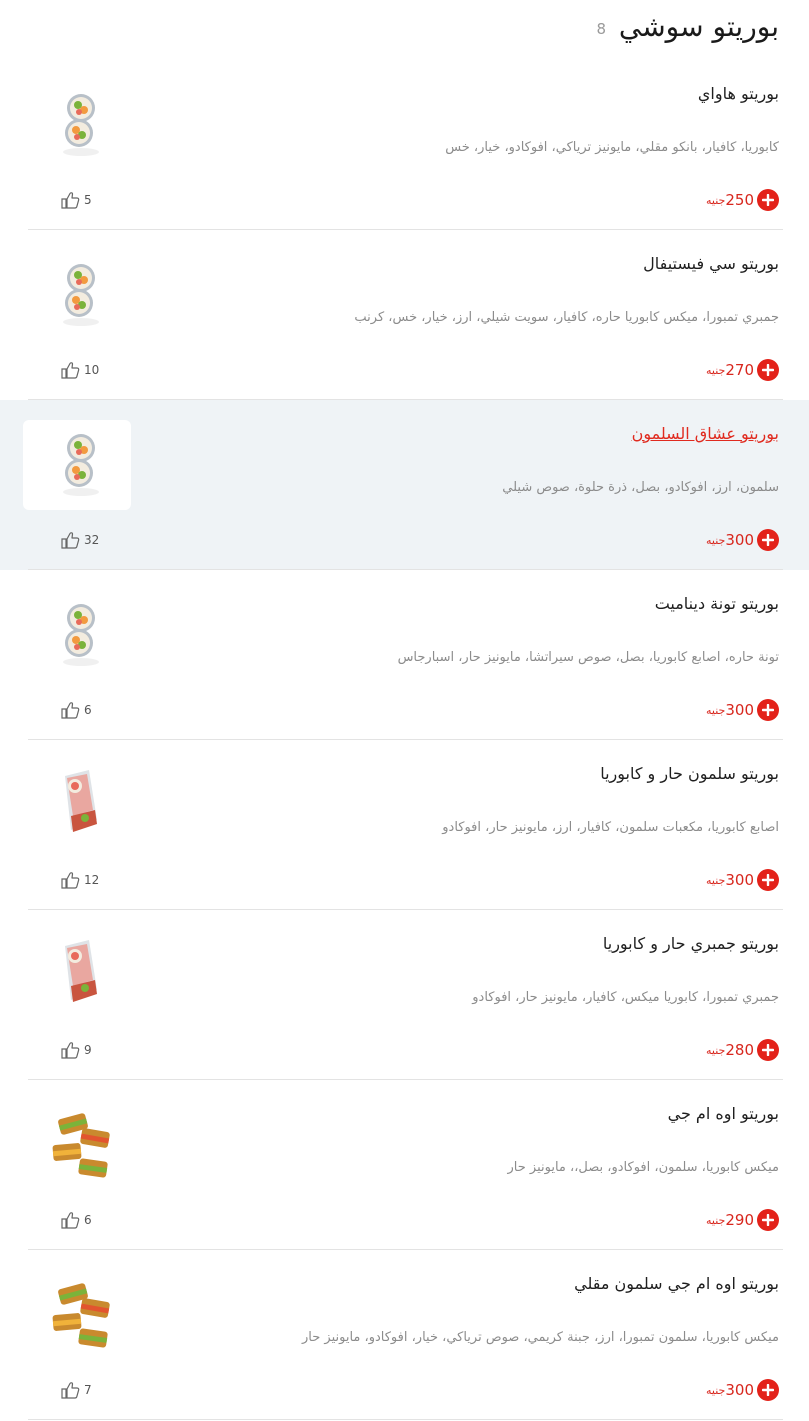 The width and height of the screenshot is (809, 1421). What do you see at coordinates (689, 773) in the screenshot?
I see `item-name: بوريتو سلمون حار و كابوريا` at bounding box center [689, 773].